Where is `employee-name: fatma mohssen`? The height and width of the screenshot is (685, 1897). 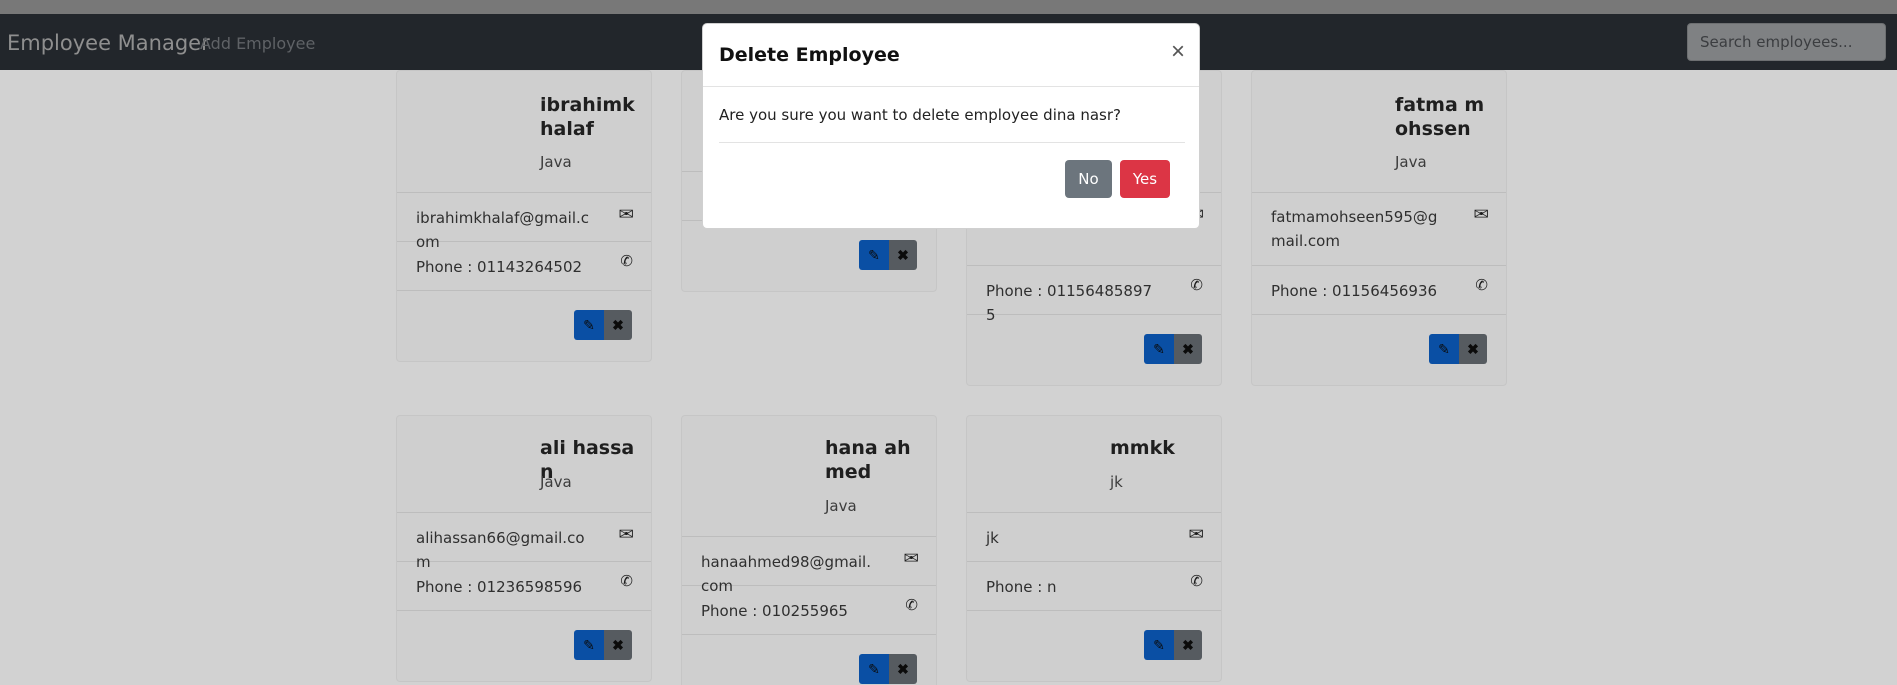 employee-name: fatma mohssen is located at coordinates (1440, 117).